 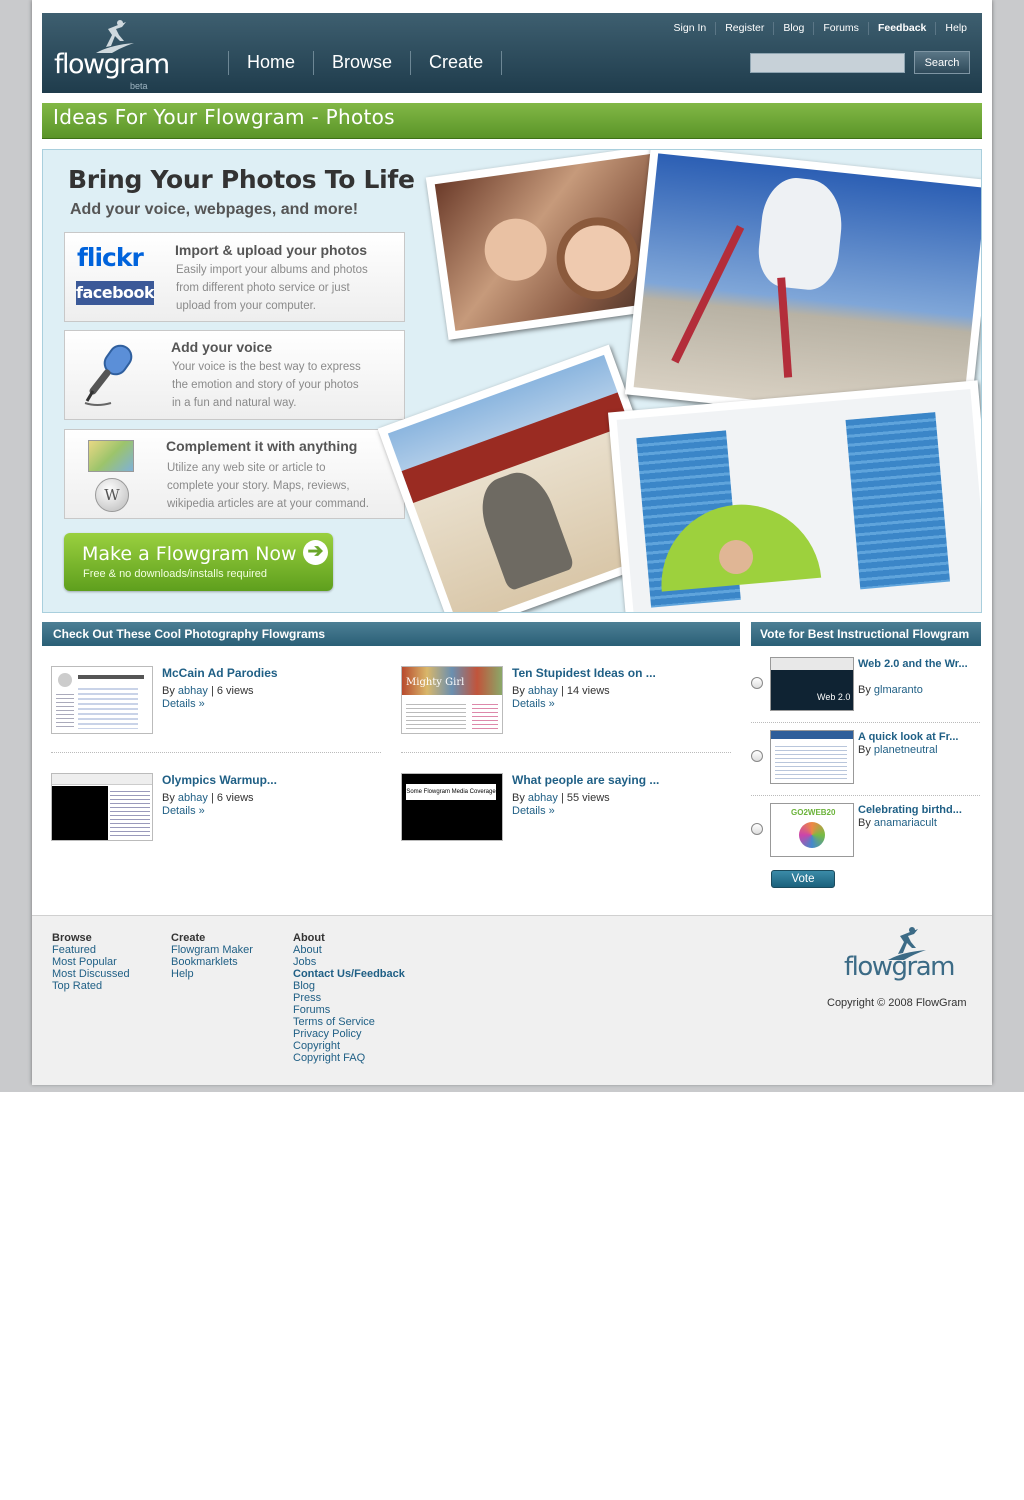 I want to click on vote-thumbnail: GO2WEB20, so click(x=812, y=830).